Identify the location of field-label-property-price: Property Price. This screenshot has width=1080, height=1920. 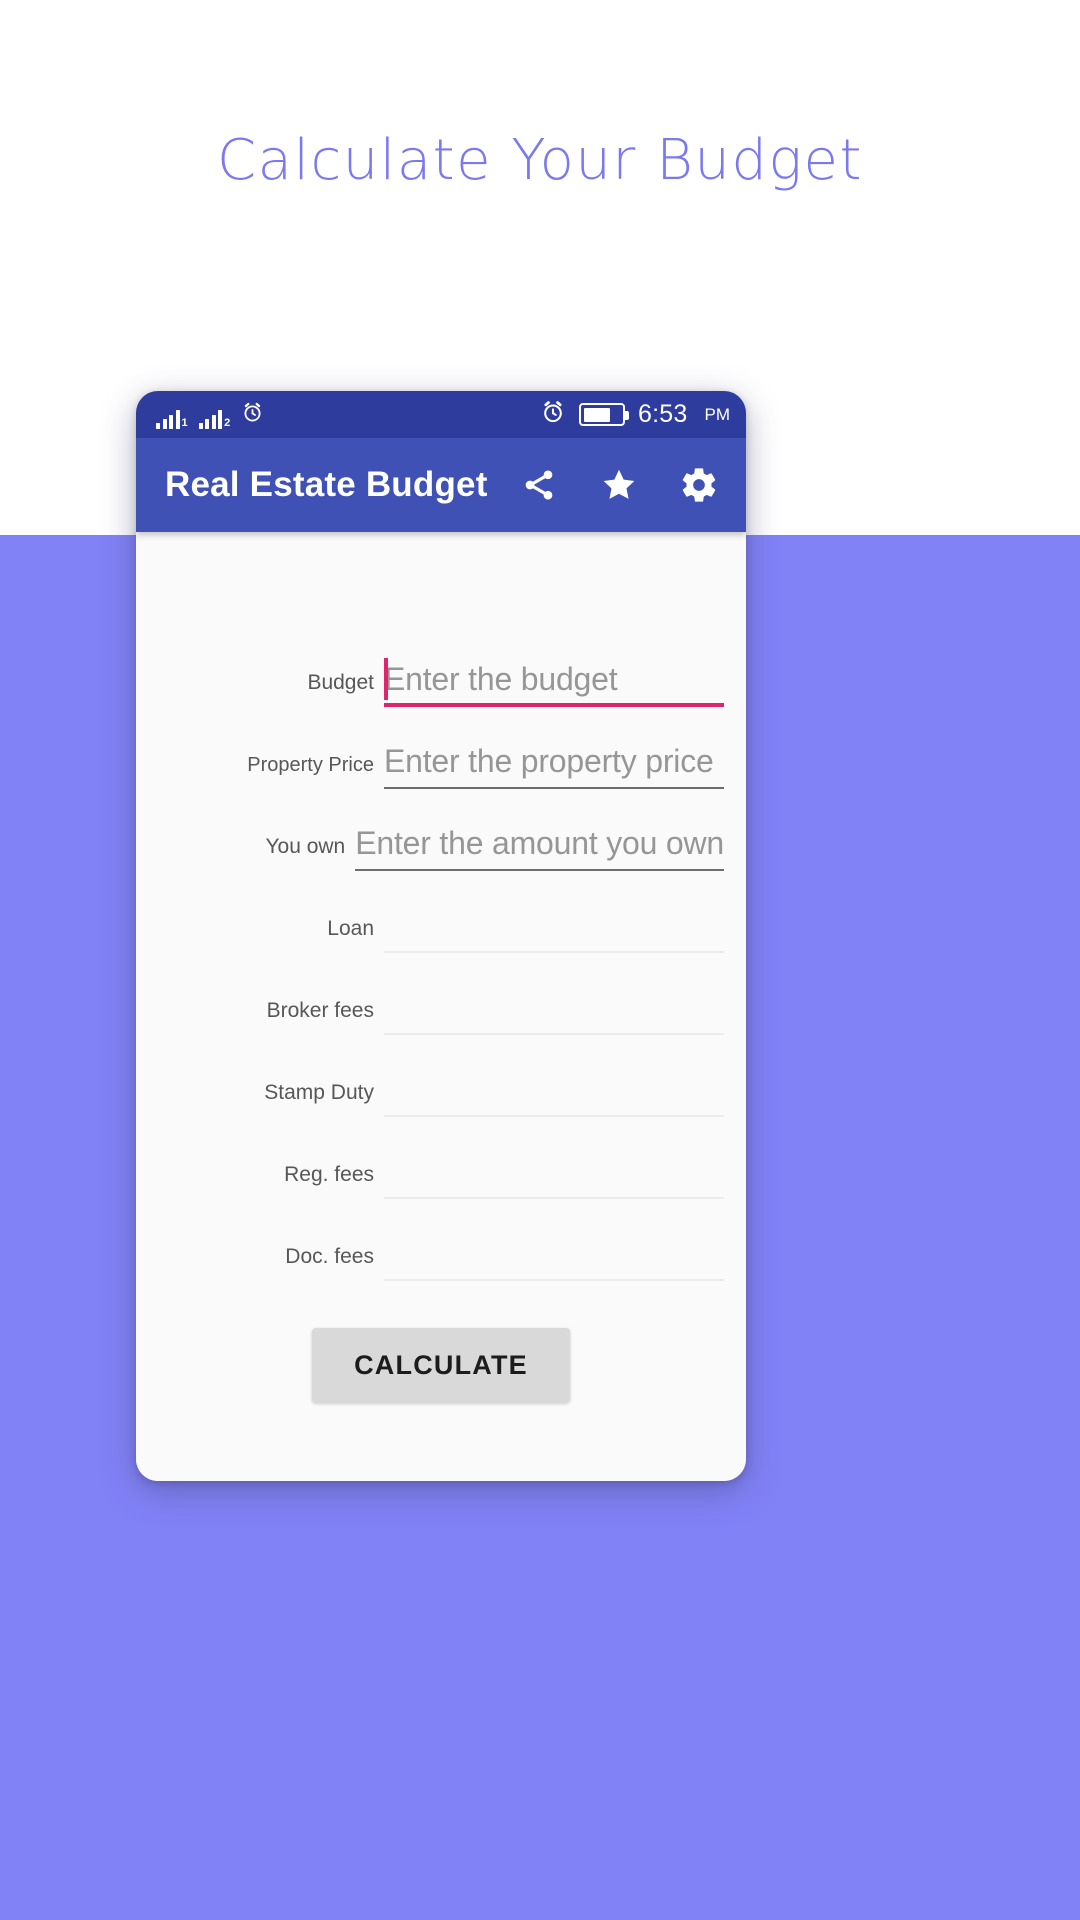
(310, 765).